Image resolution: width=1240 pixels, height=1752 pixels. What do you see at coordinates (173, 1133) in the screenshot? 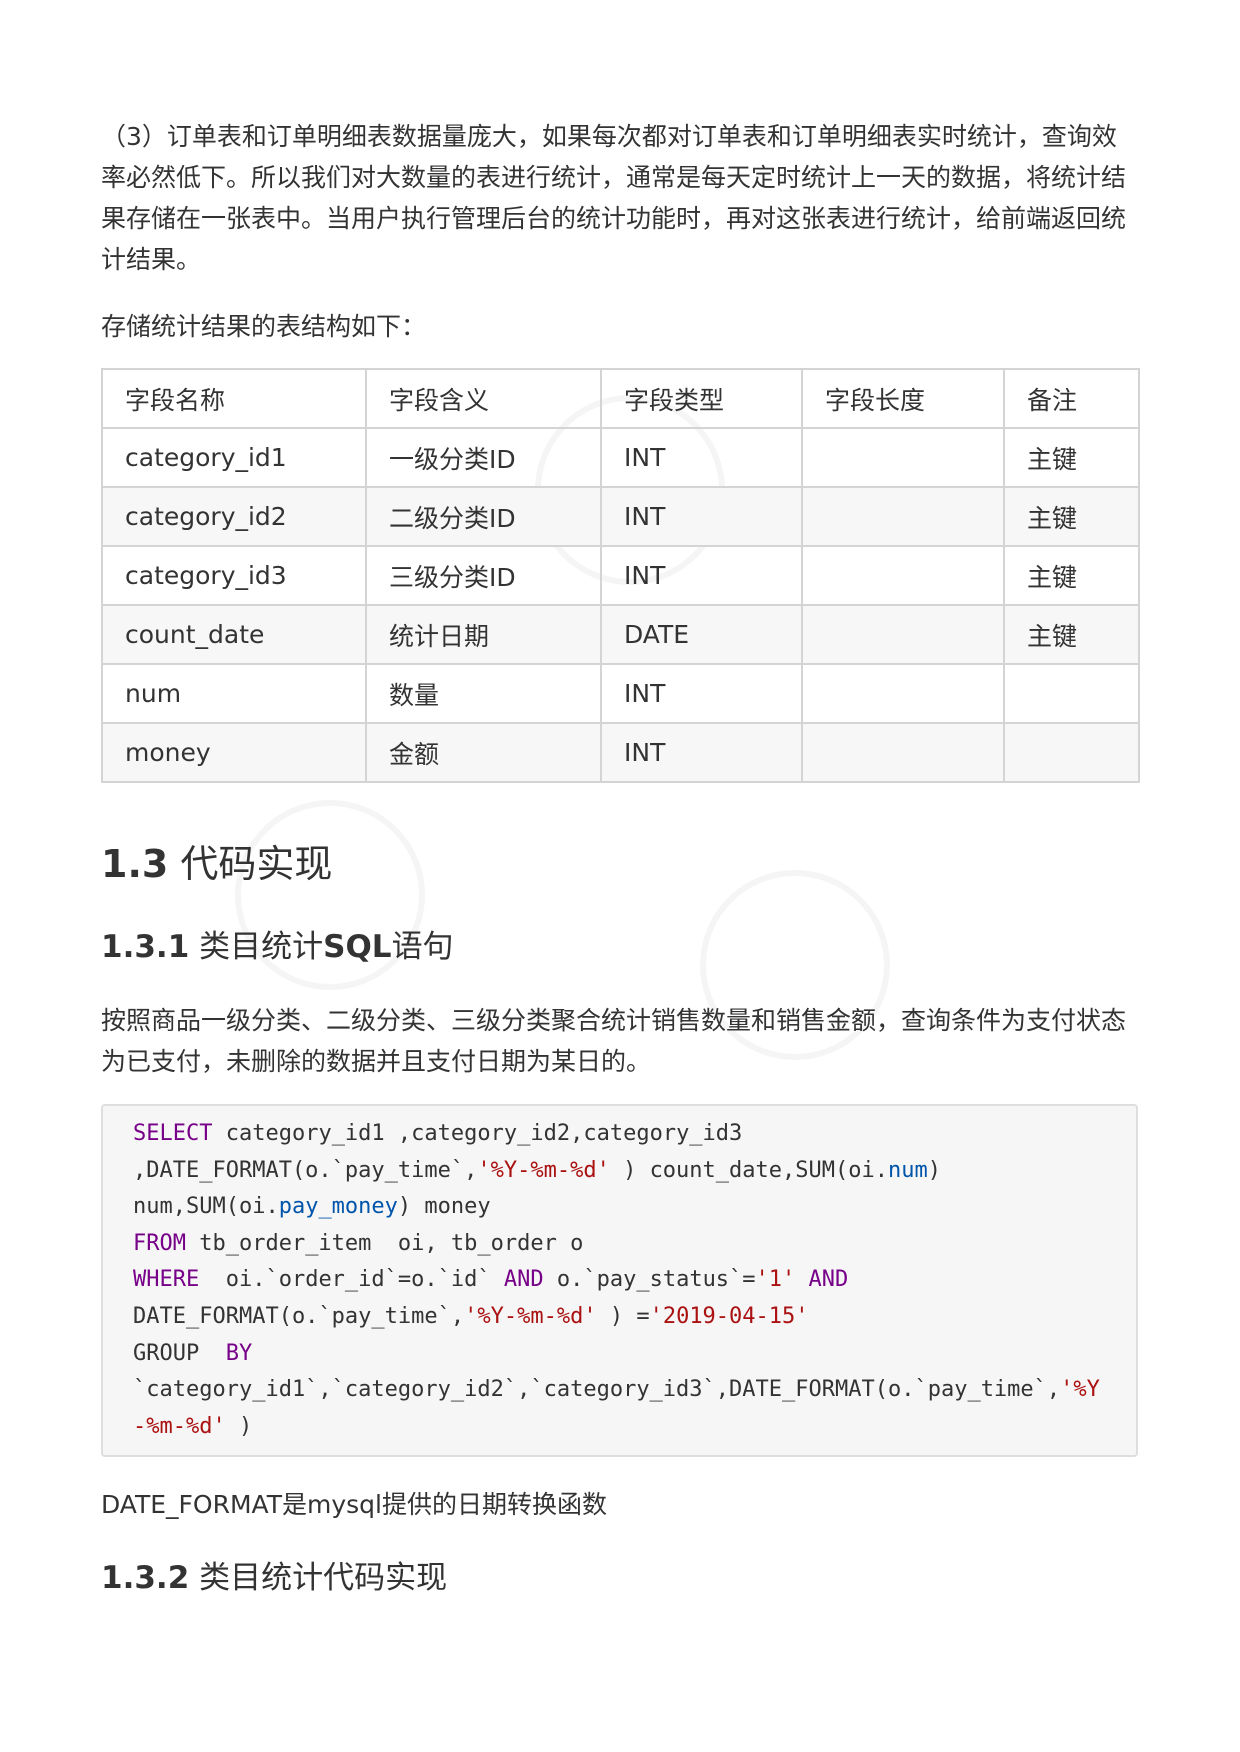
I see `code-keyword: SELECT` at bounding box center [173, 1133].